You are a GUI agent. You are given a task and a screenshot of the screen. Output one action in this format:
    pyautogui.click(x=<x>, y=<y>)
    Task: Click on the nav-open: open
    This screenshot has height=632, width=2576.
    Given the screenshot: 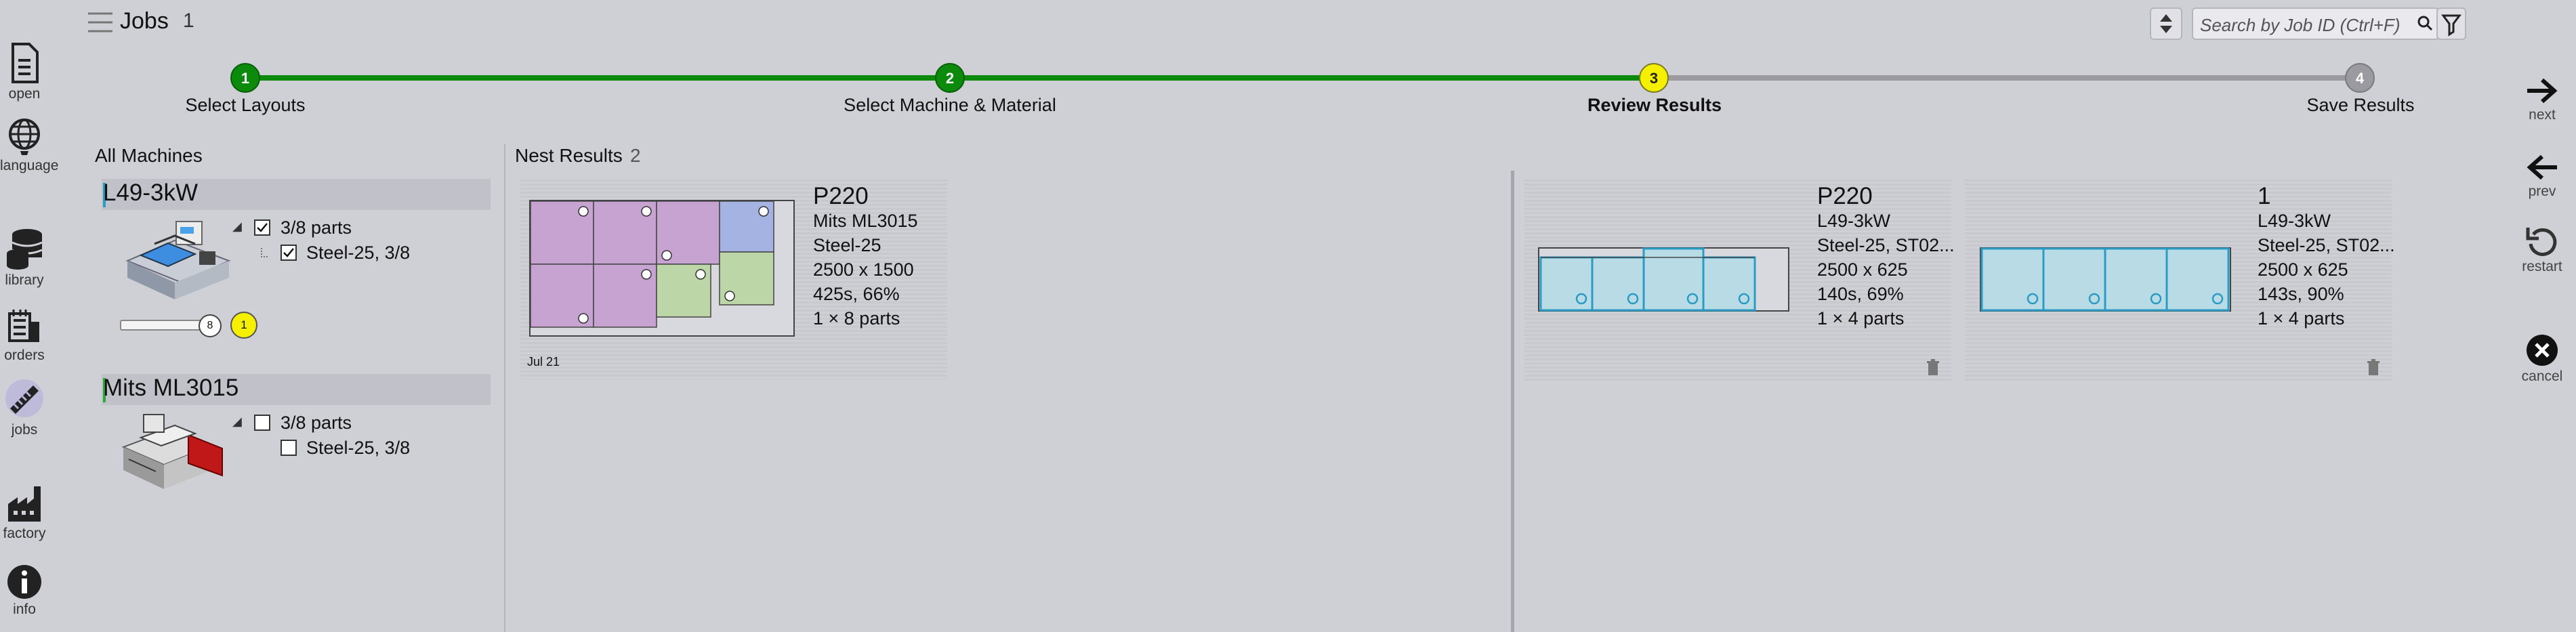 What is the action you would take?
    pyautogui.click(x=24, y=72)
    